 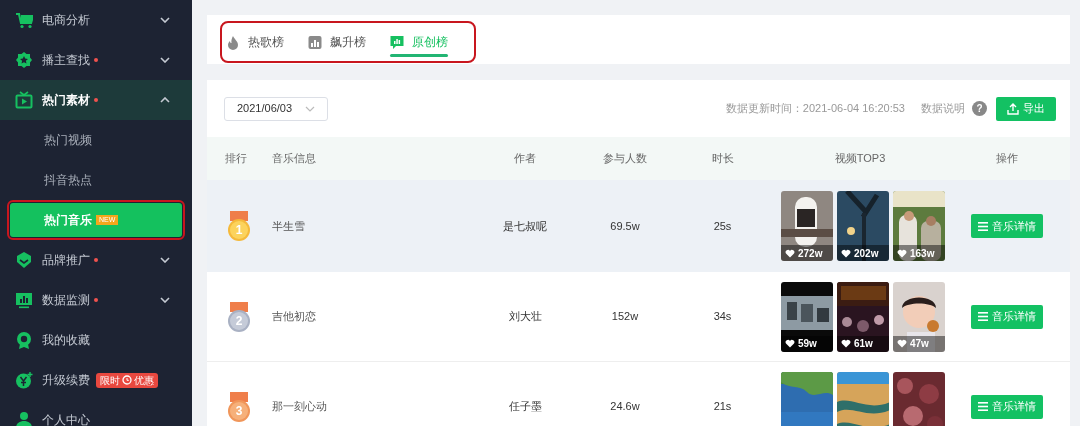 What do you see at coordinates (625, 317) in the screenshot?
I see `participant-count: 152w` at bounding box center [625, 317].